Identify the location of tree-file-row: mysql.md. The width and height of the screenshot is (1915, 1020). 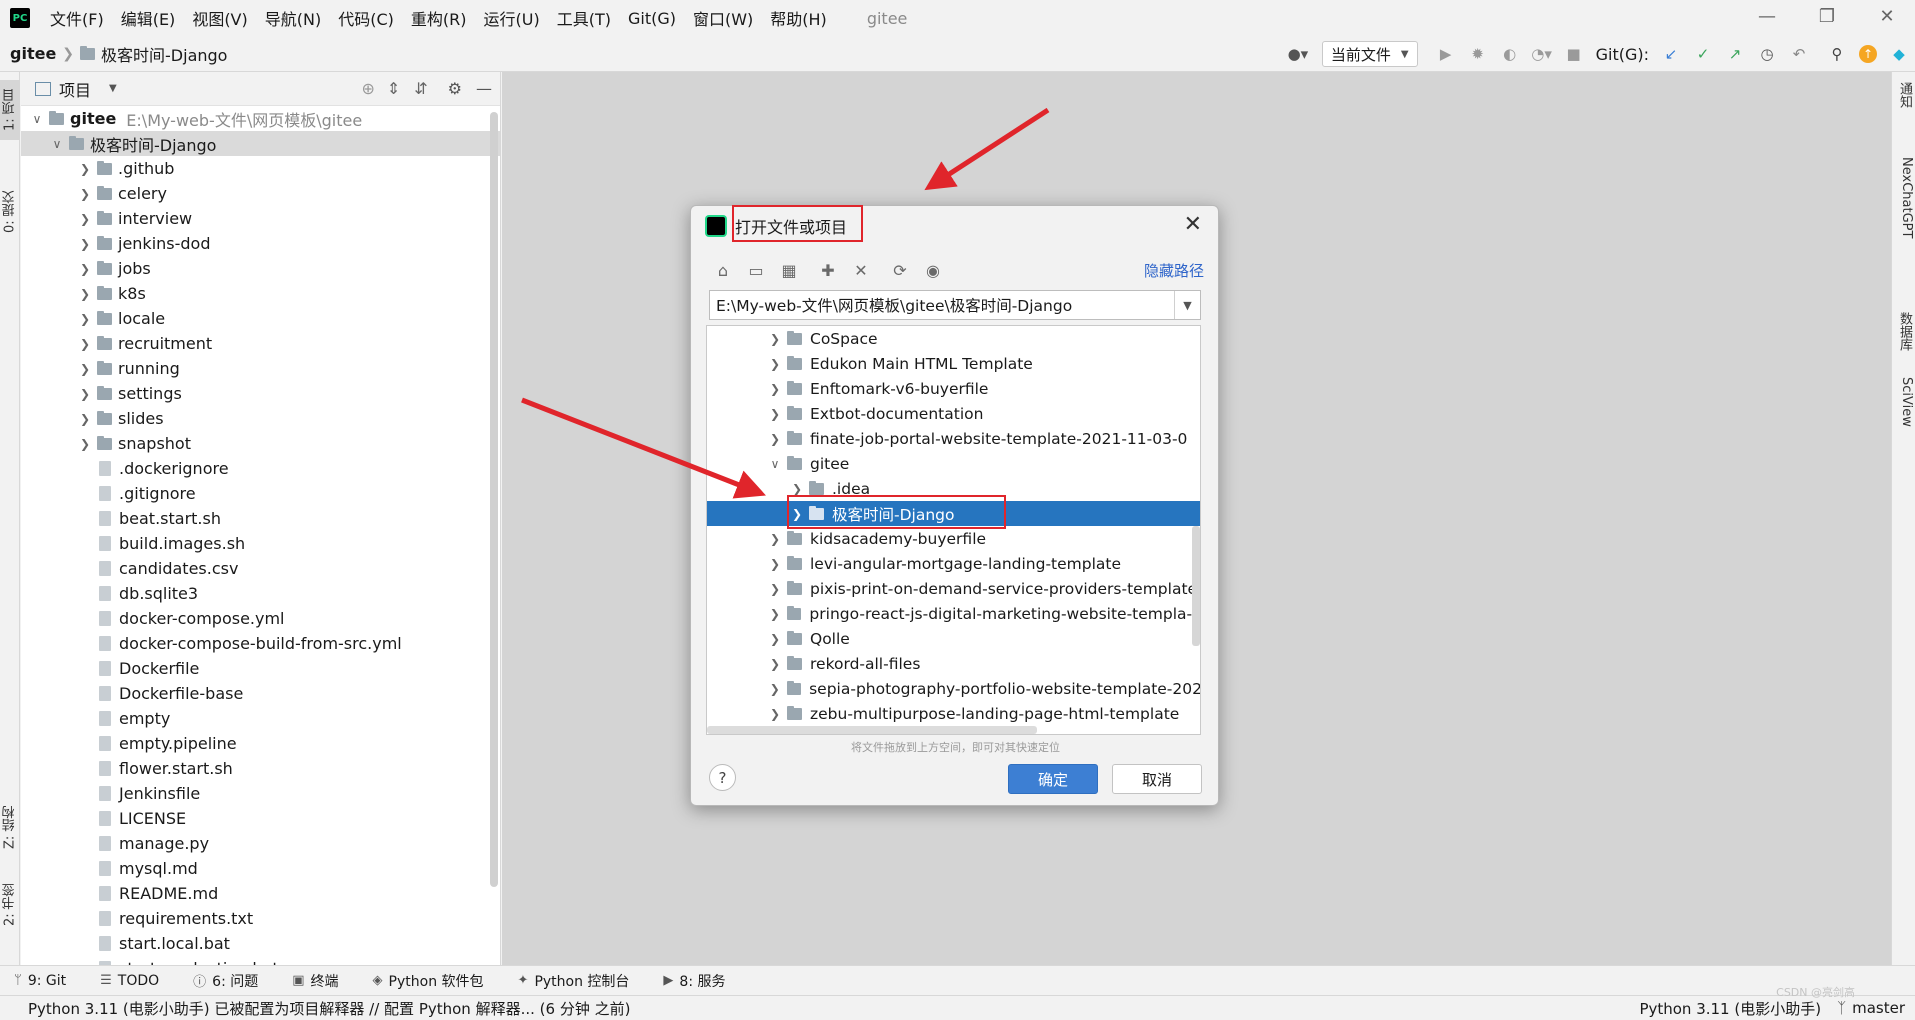
(260, 868).